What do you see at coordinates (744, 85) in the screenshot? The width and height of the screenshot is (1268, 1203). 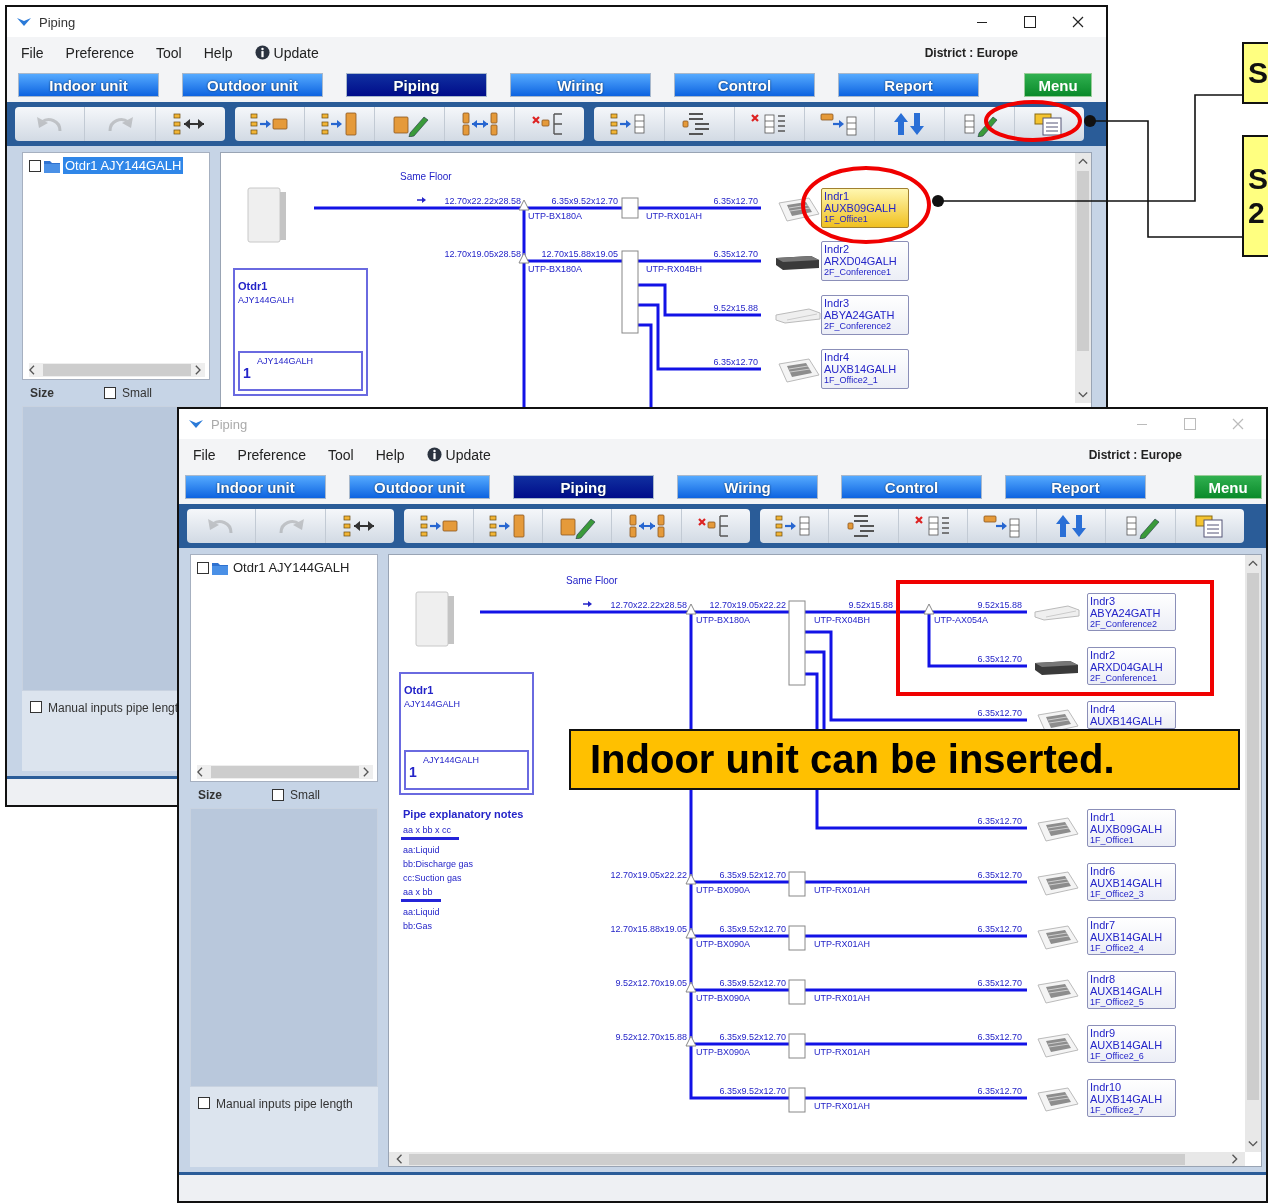 I see `tab: Control` at bounding box center [744, 85].